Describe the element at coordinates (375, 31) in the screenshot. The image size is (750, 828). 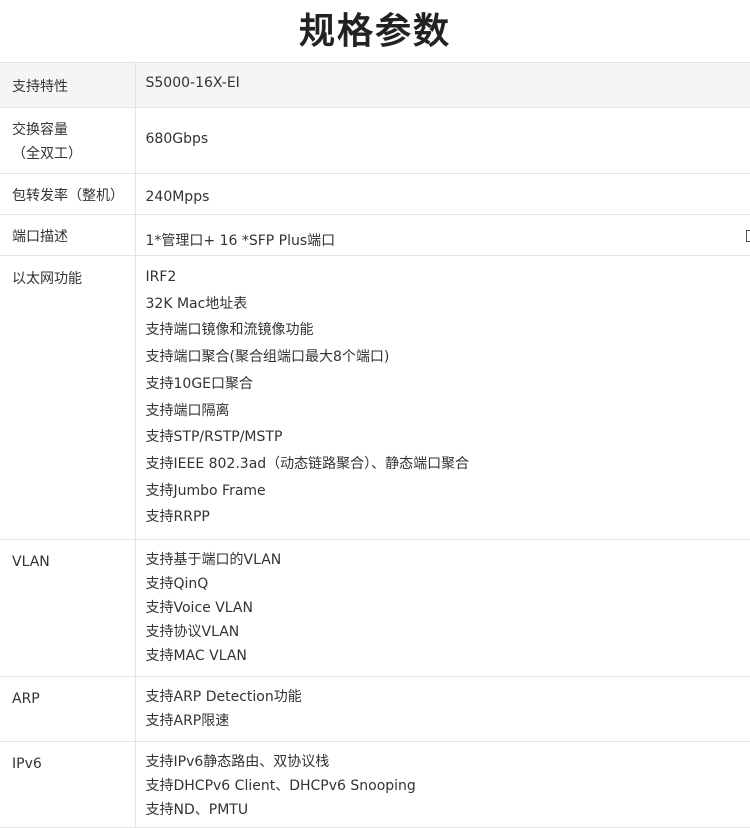
I see `page-title: 规格参数` at that location.